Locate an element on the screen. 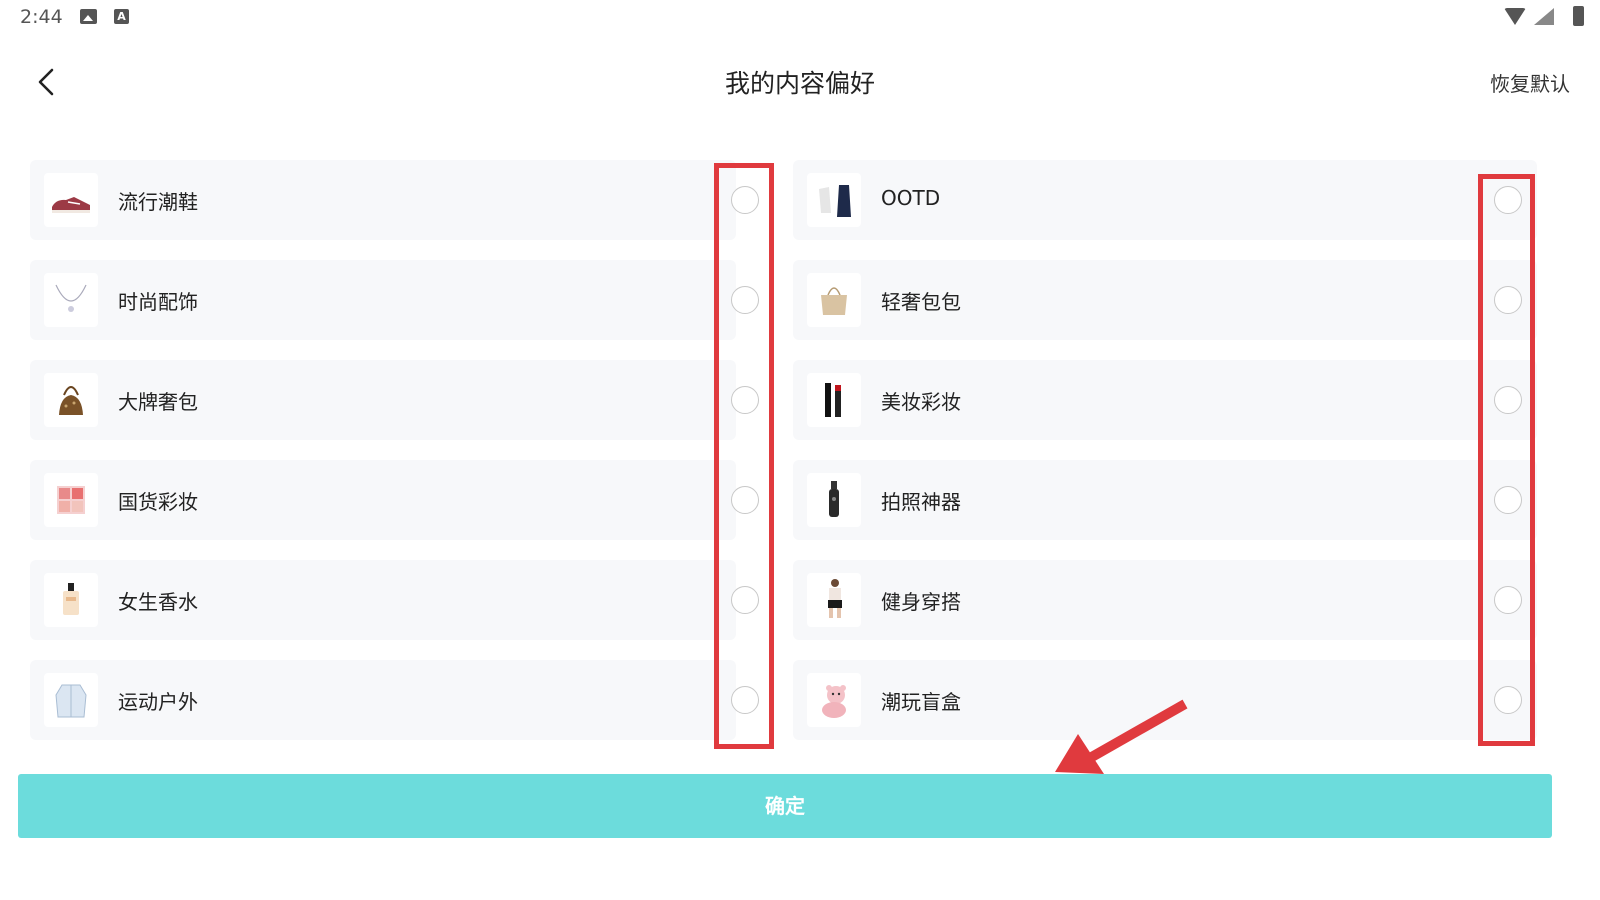  item-label: 国货彩妆 is located at coordinates (158, 502).